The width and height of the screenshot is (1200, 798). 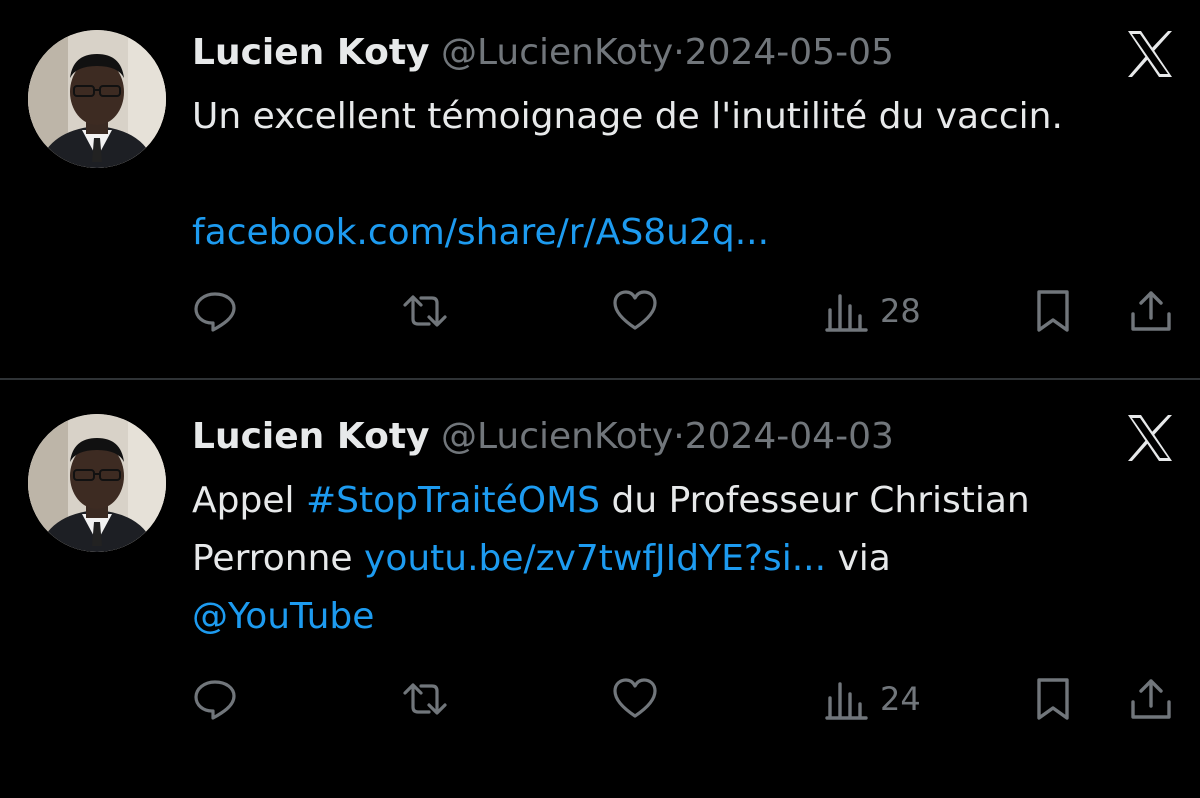 I want to click on tweet-header: Lucien Koty @LucienKoty·2024-04-03, so click(x=646, y=437).